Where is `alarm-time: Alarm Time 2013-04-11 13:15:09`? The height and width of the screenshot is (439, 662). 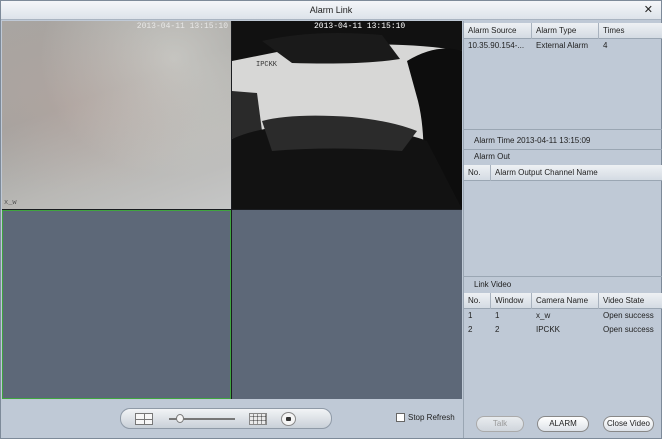
alarm-time: Alarm Time 2013-04-11 13:15:09 is located at coordinates (563, 141).